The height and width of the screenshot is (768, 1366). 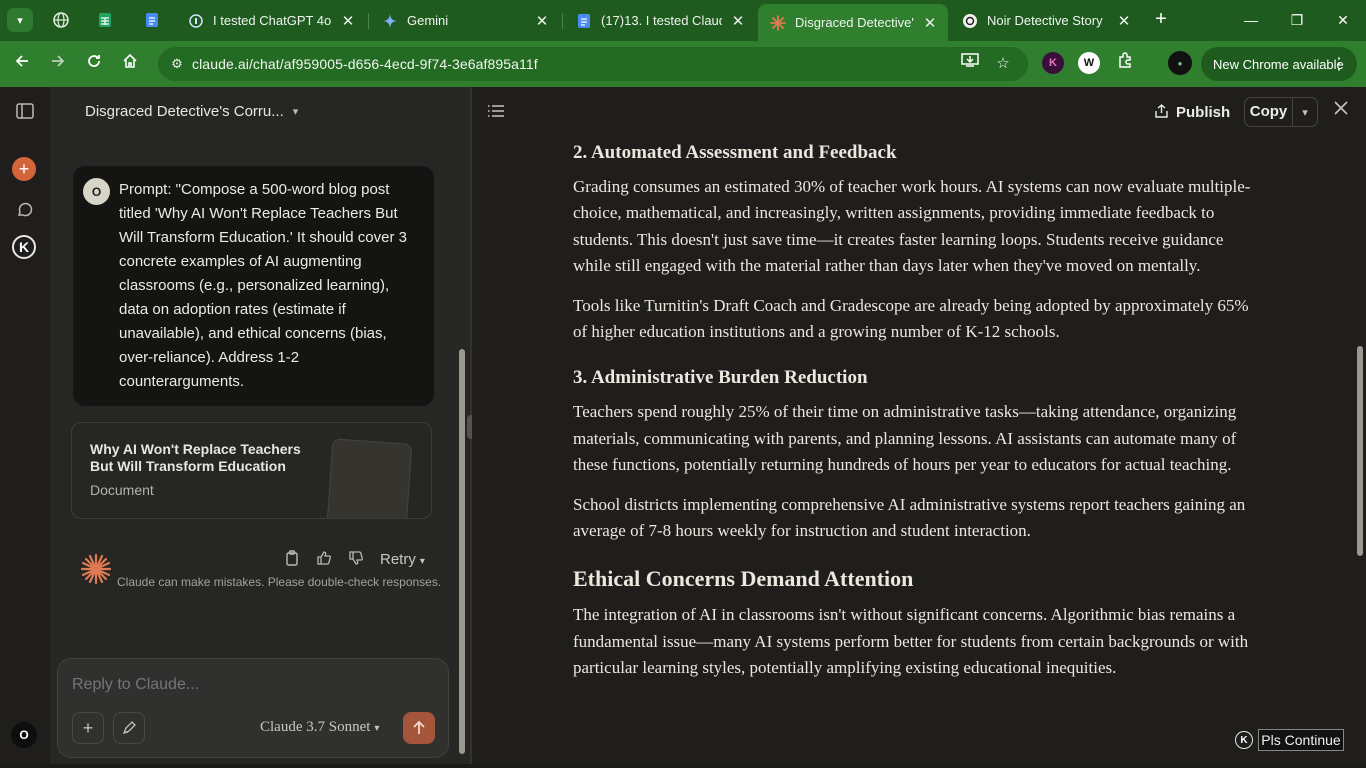 I want to click on extensions-puzzle-icon, so click(x=1125, y=64).